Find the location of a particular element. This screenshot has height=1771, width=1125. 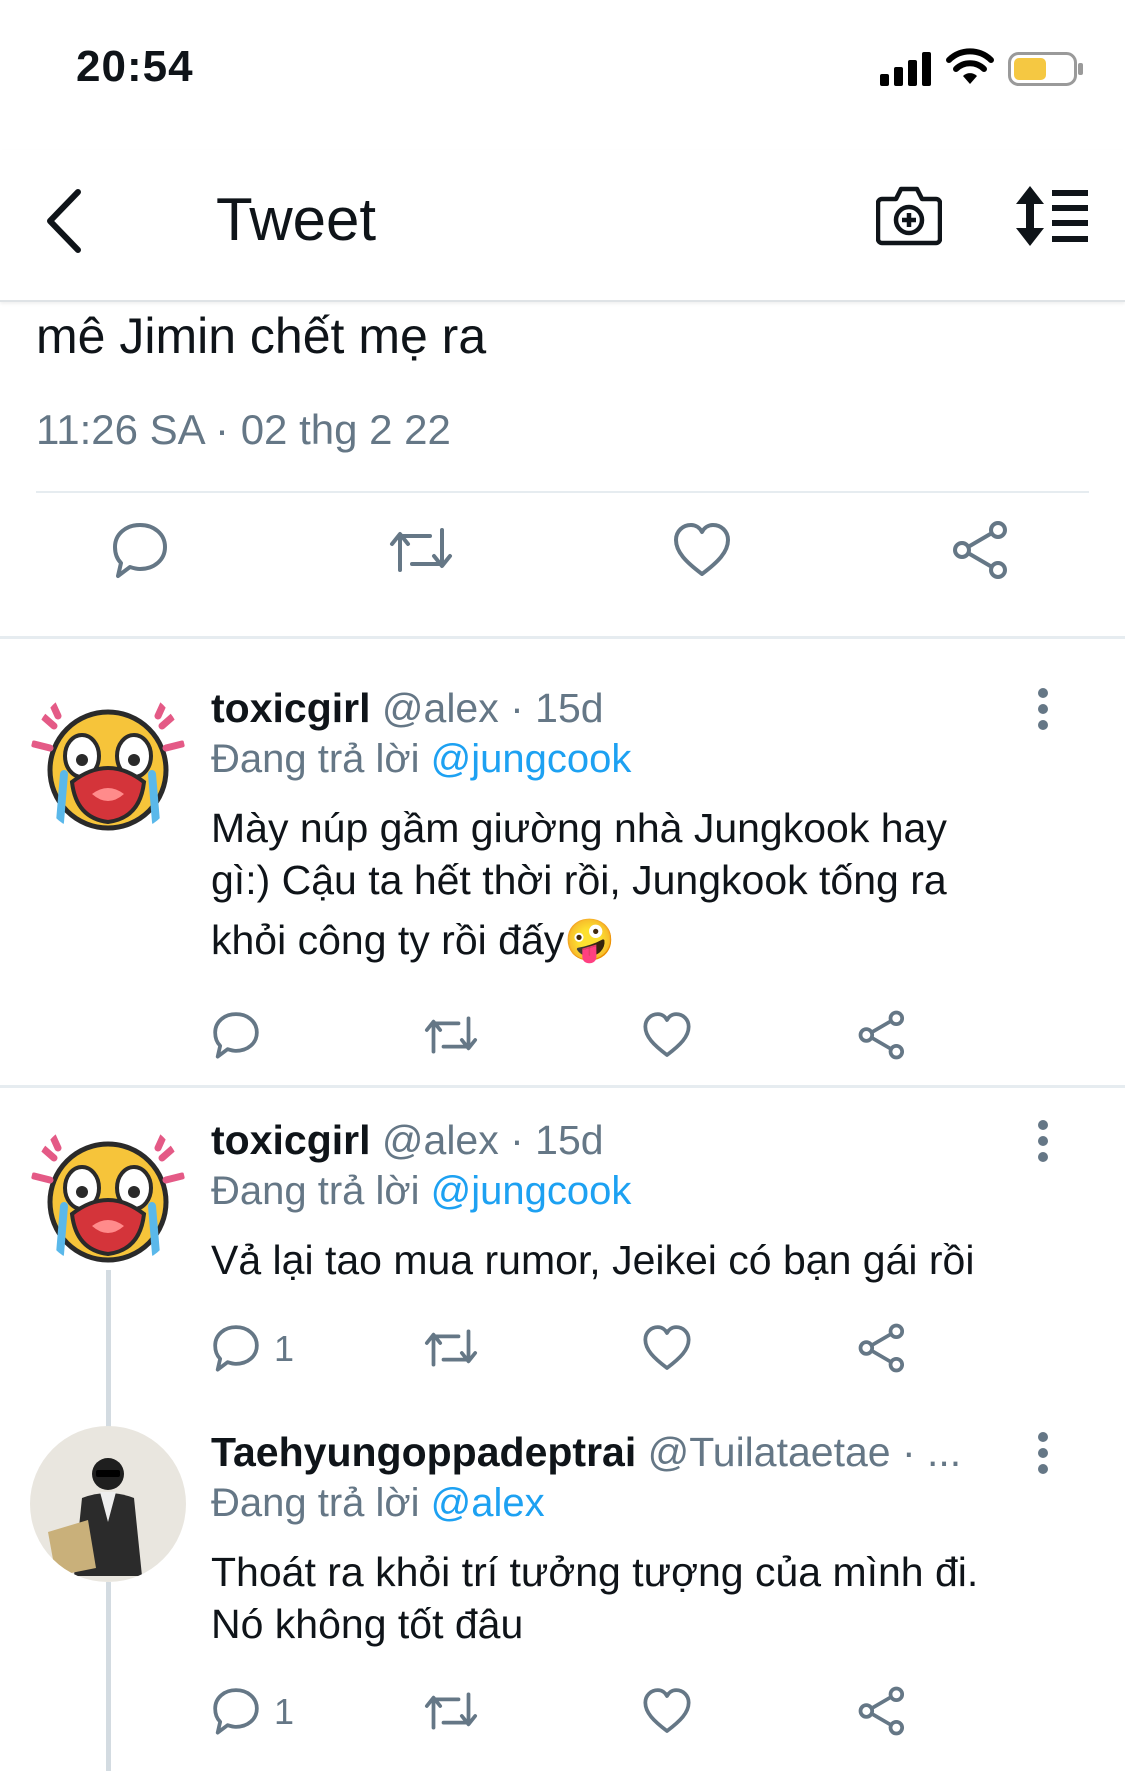

reply-text-line: khỏi công ty rồi đấy🤪 is located at coordinates (413, 940).